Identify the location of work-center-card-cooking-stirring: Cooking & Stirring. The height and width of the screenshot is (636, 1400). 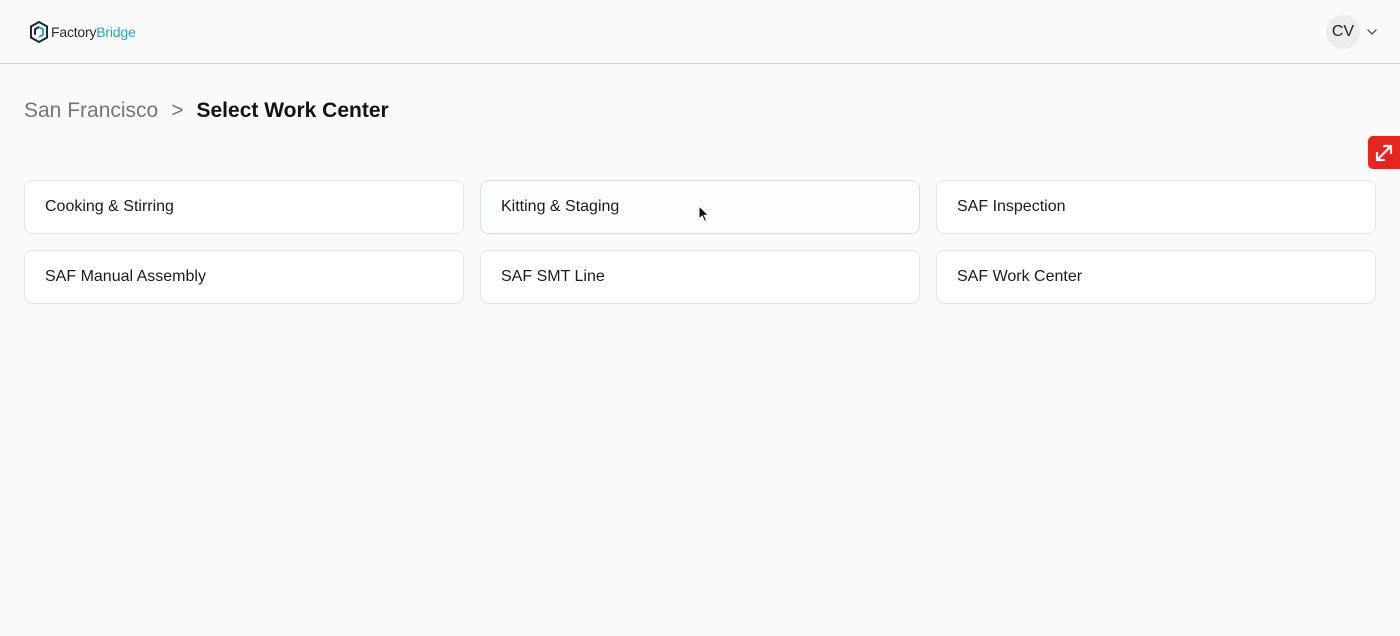
(244, 207).